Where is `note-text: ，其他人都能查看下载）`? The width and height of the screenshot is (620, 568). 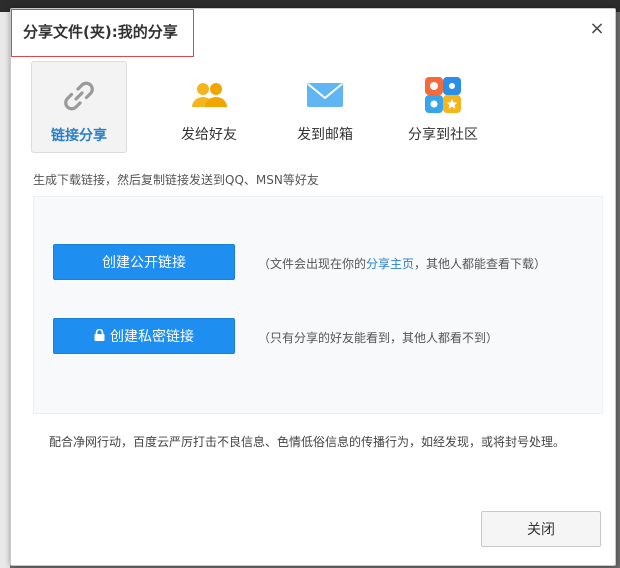 note-text: ，其他人都能查看下载） is located at coordinates (480, 264).